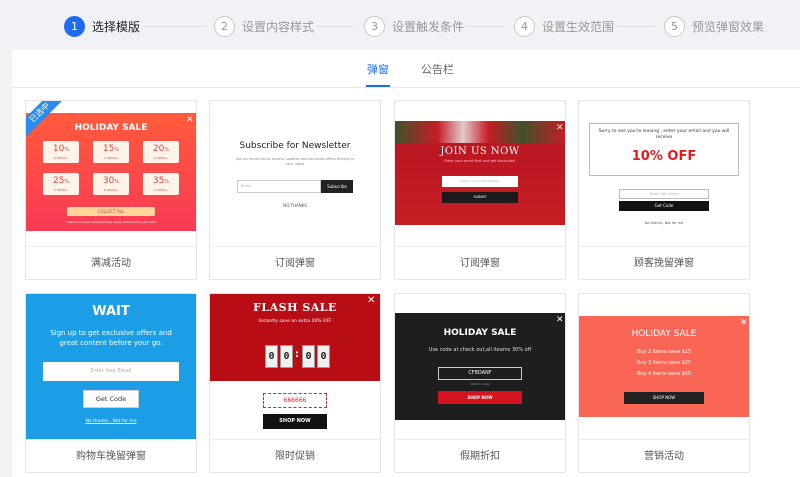  Describe the element at coordinates (111, 262) in the screenshot. I see `template-label: 满减活动` at that location.